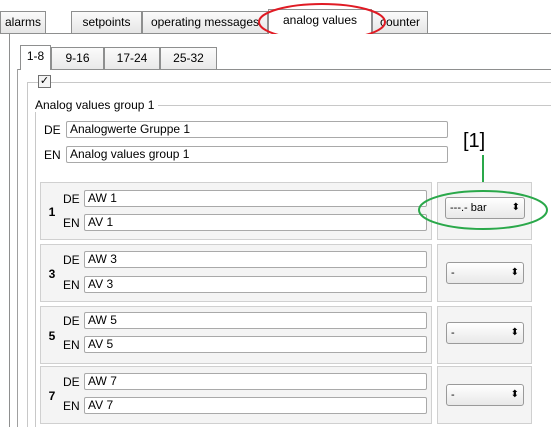 The height and width of the screenshot is (427, 551). What do you see at coordinates (257, 129) in the screenshot?
I see `group-de-field: Analogwerte Gruppe 1` at bounding box center [257, 129].